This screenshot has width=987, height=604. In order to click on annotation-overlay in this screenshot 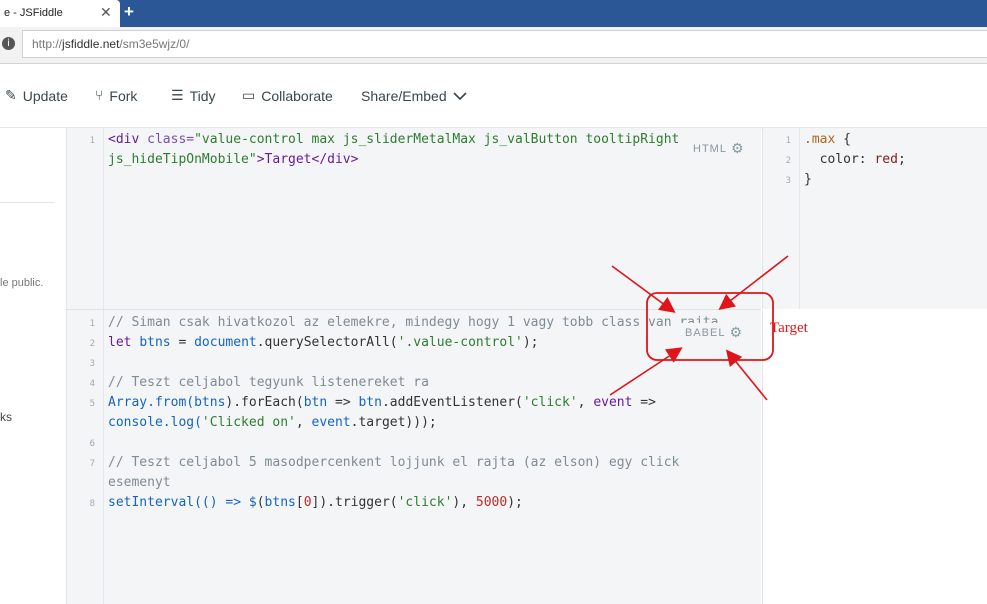, I will do `click(699, 328)`.